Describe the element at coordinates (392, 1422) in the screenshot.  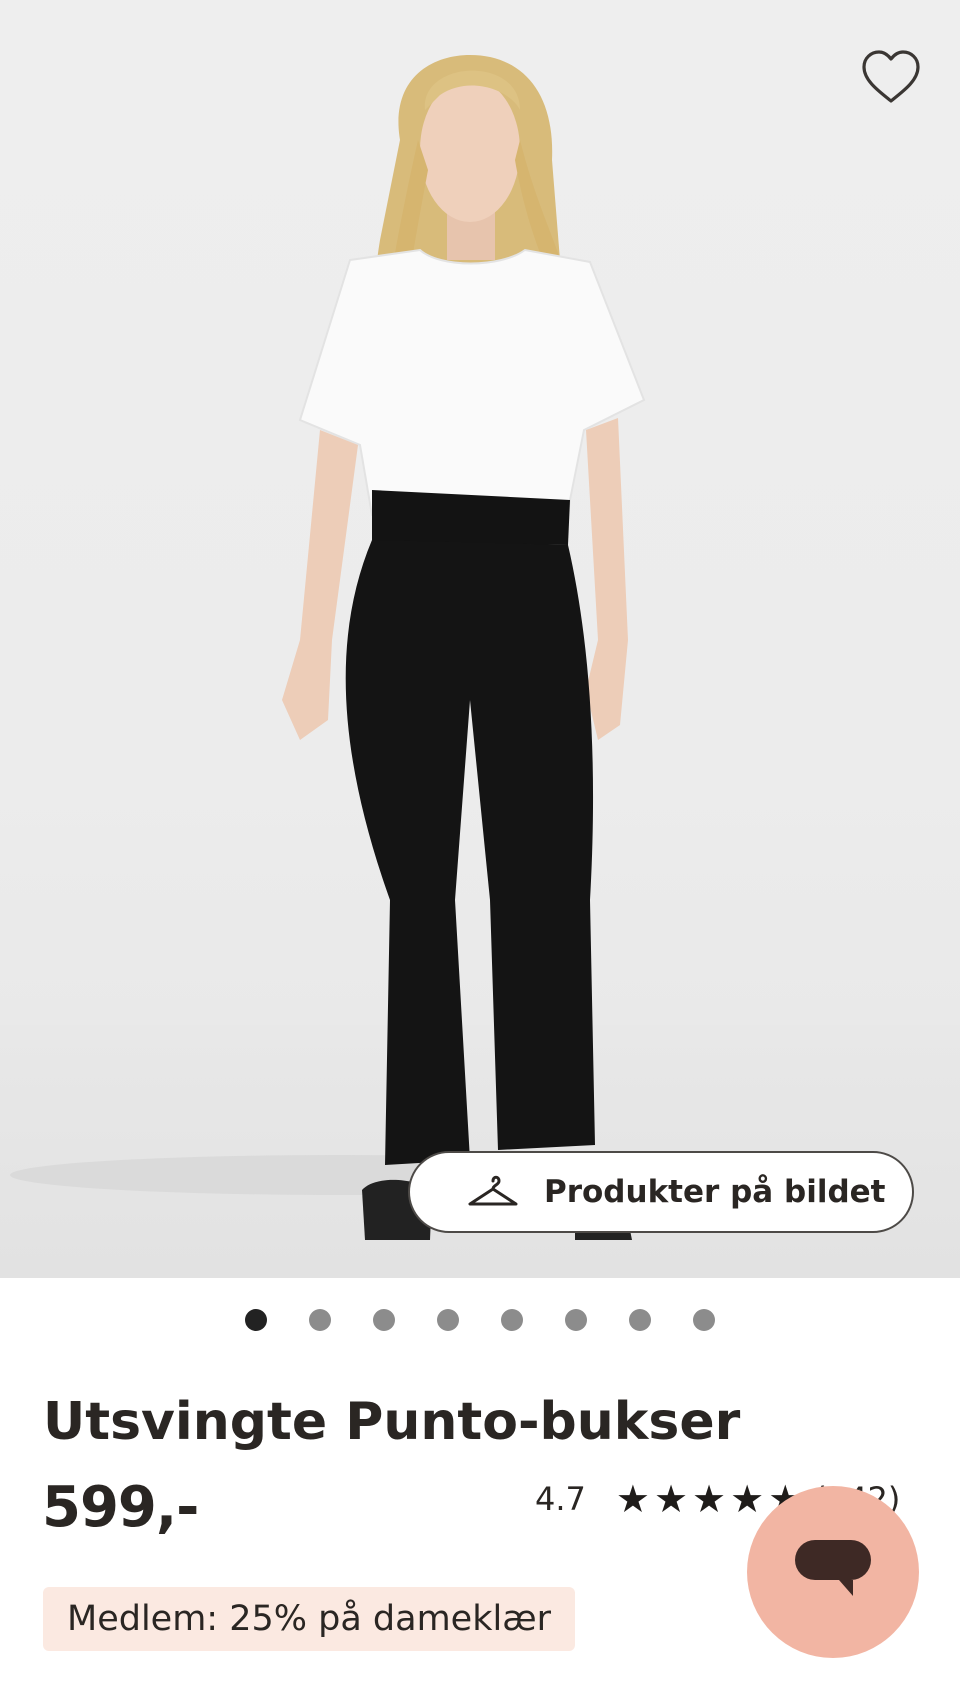
I see `product-title: Utsvingte Punto-bukser` at that location.